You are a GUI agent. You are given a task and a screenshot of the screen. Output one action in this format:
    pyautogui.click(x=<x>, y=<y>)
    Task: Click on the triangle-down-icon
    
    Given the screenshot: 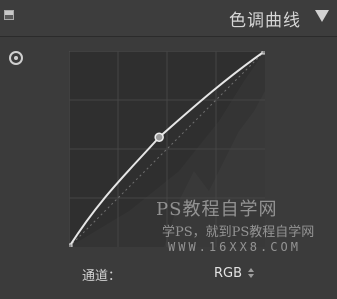 What is the action you would take?
    pyautogui.click(x=322, y=16)
    